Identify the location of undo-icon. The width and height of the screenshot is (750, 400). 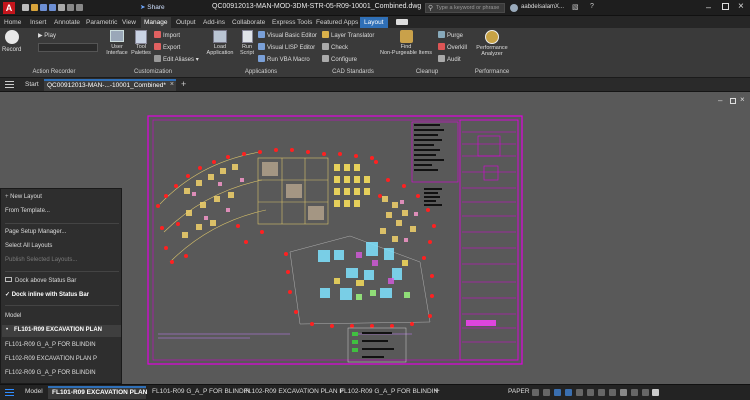
(70, 7).